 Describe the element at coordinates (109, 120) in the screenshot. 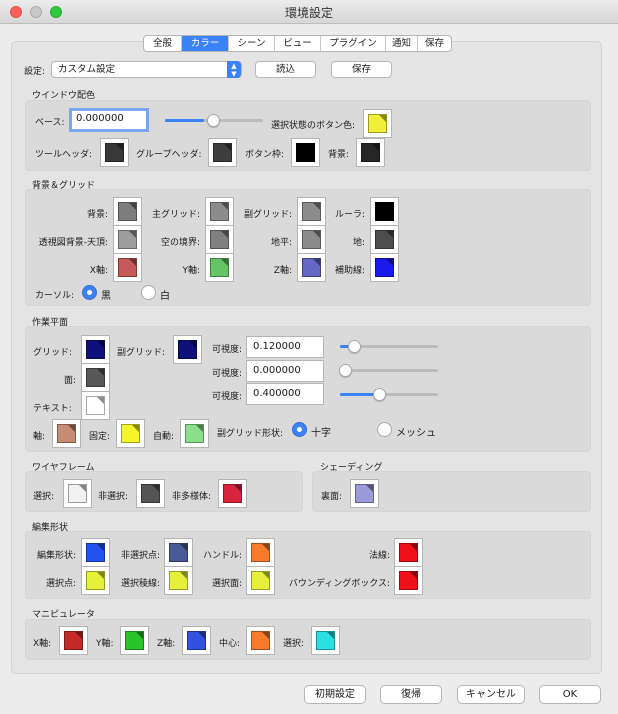

I see `base-input: 0.000000` at that location.